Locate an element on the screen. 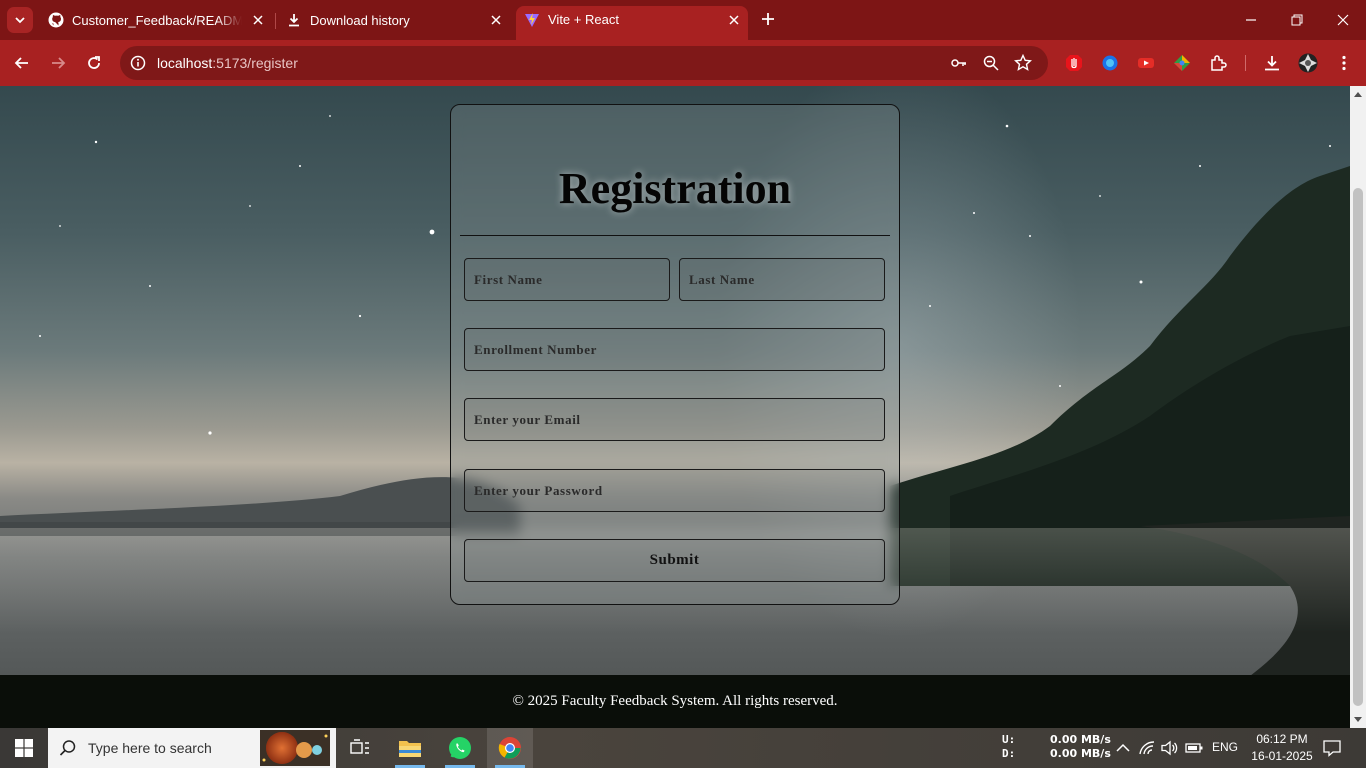  taskbar-file-explorer is located at coordinates (410, 748).